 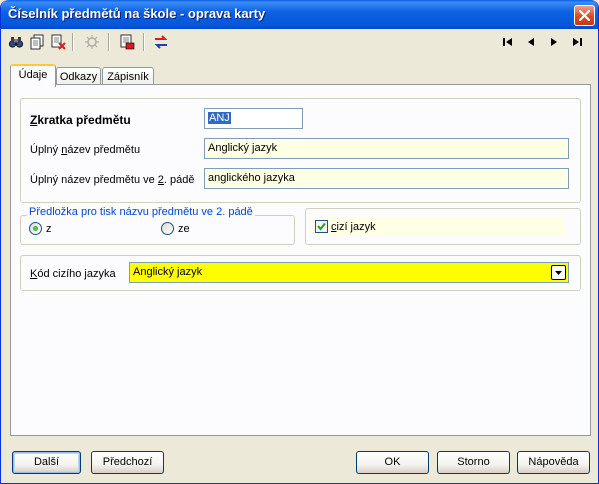 What do you see at coordinates (128, 77) in the screenshot?
I see `tab-label: Zápisník` at bounding box center [128, 77].